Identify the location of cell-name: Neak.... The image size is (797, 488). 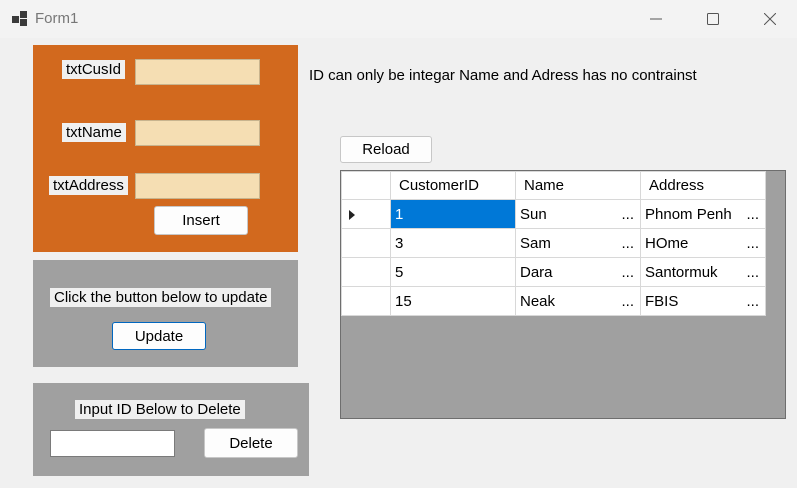
(578, 301).